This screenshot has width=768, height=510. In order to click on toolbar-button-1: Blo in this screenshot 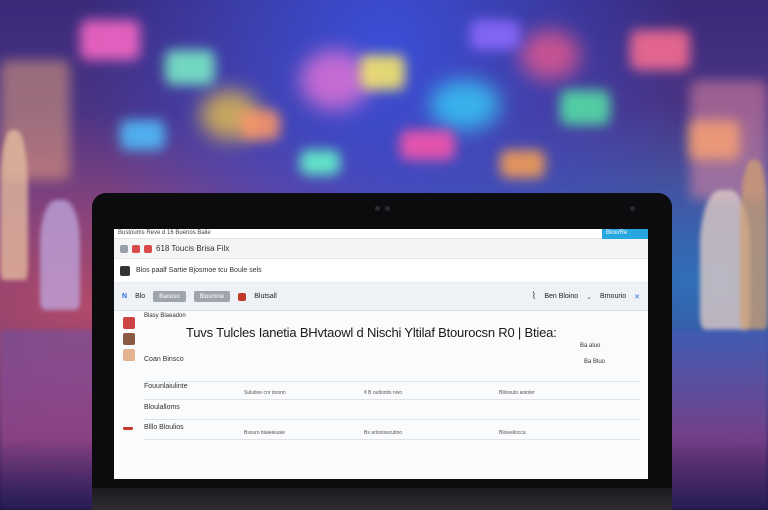, I will do `click(140, 296)`.